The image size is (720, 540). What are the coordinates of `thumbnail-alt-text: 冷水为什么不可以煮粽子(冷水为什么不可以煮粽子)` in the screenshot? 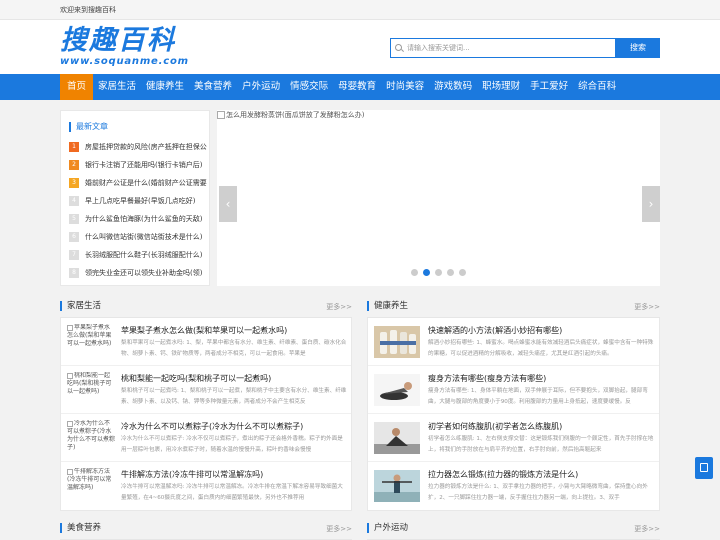 It's located at (91, 435).